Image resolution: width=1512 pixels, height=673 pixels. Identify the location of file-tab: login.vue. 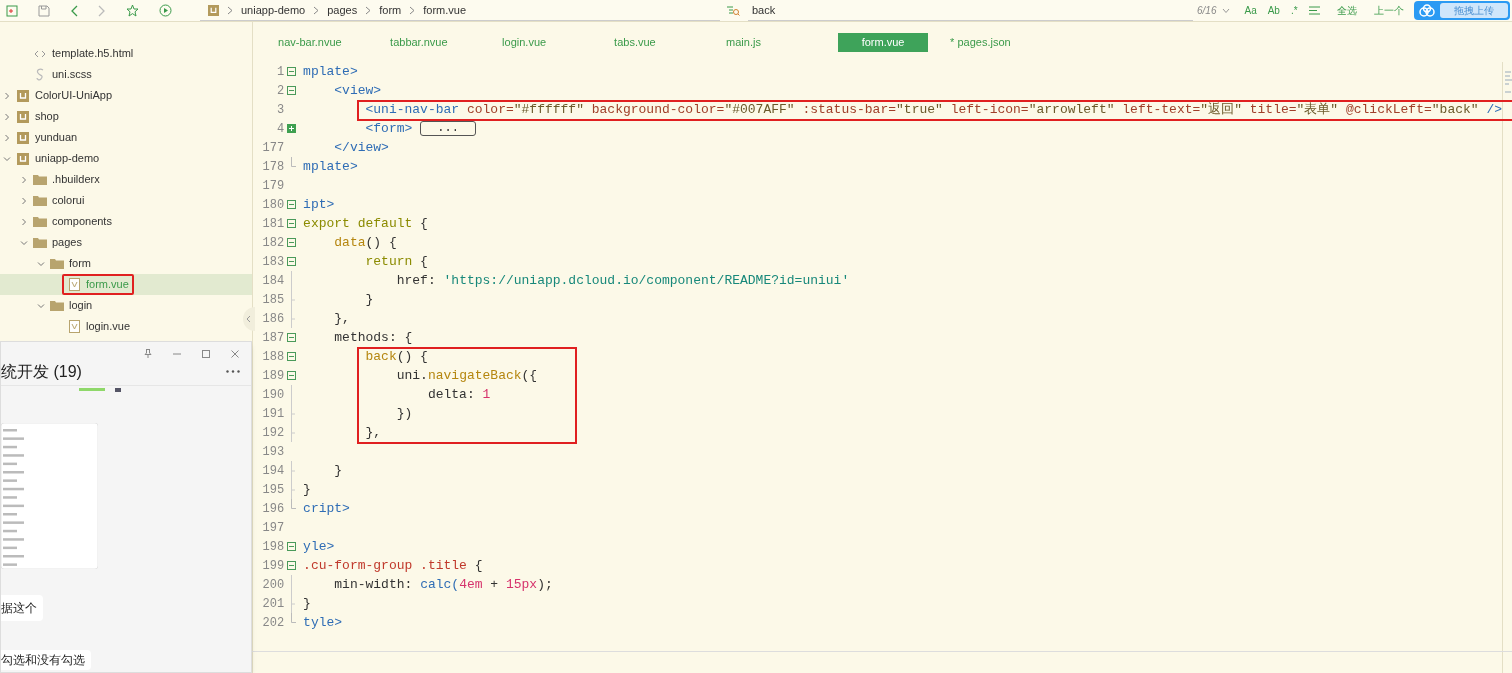
(547, 42).